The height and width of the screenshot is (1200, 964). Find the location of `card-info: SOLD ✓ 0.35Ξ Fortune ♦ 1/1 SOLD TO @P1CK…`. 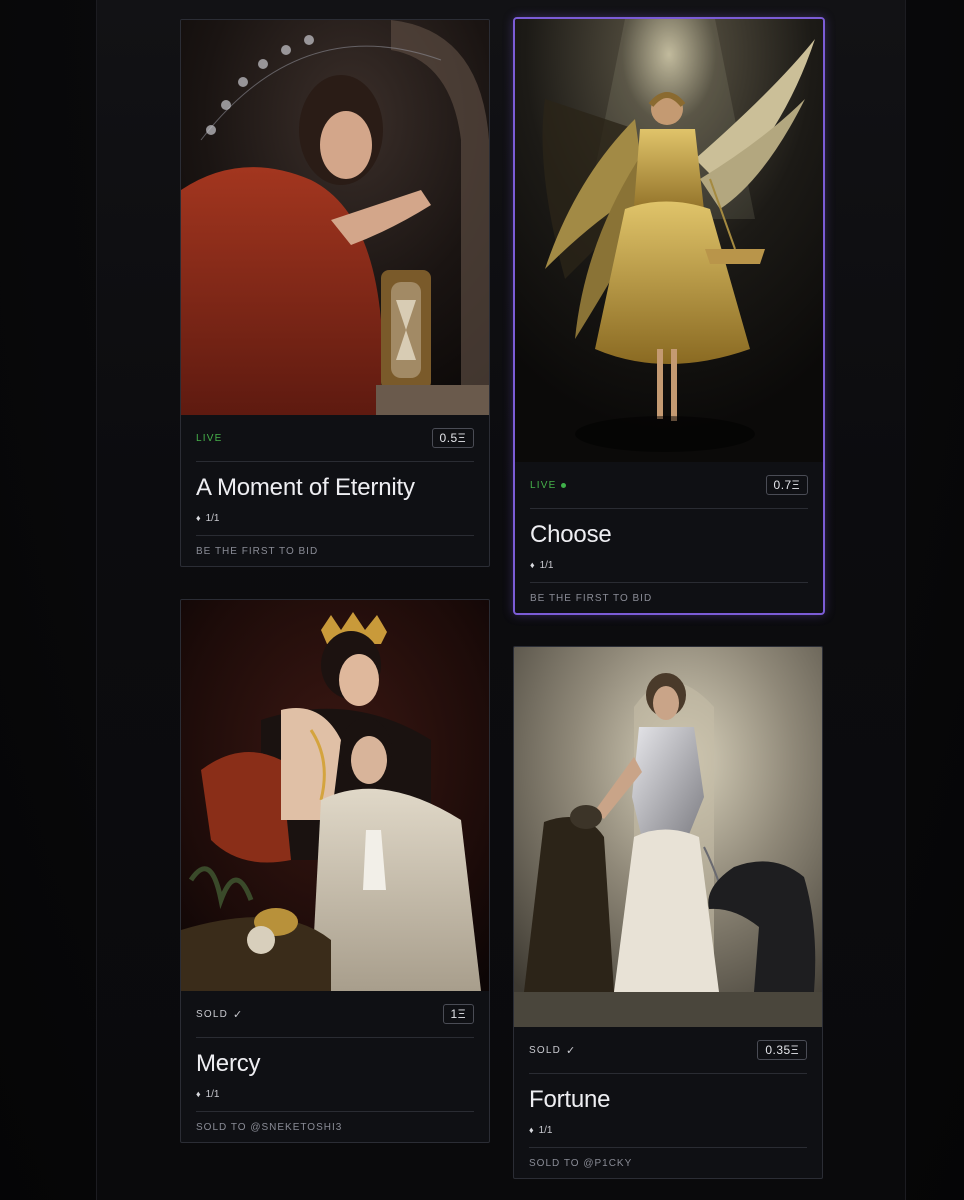

card-info: SOLD ✓ 0.35Ξ Fortune ♦ 1/1 SOLD TO @P1CK… is located at coordinates (668, 1102).